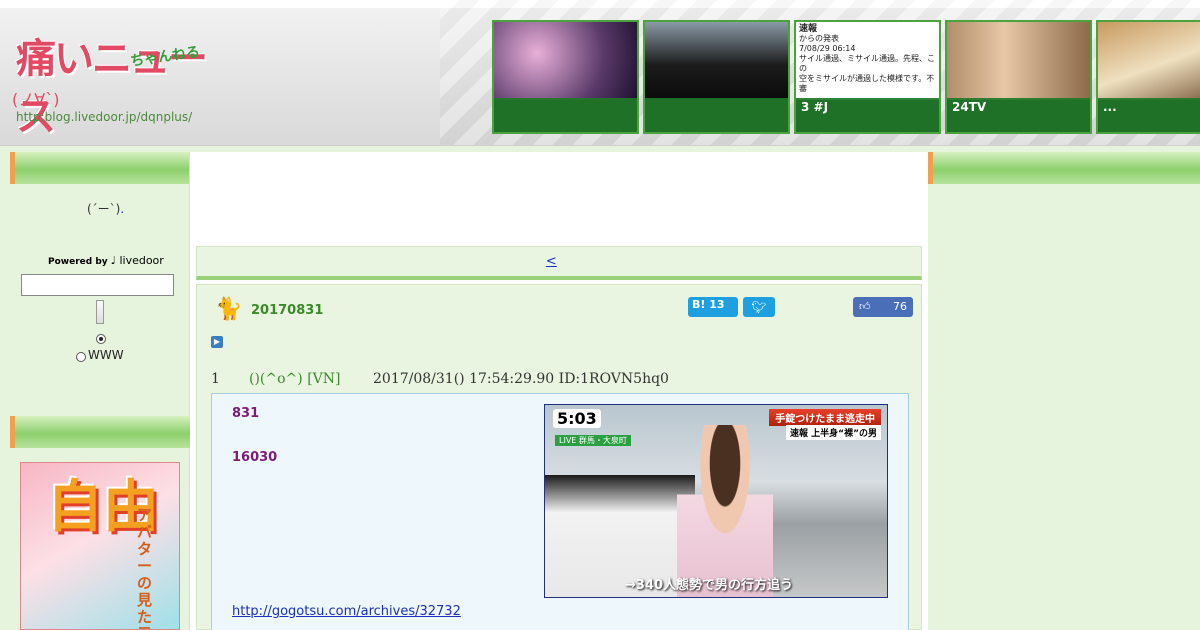  I want to click on radio-www-search, so click(81, 357).